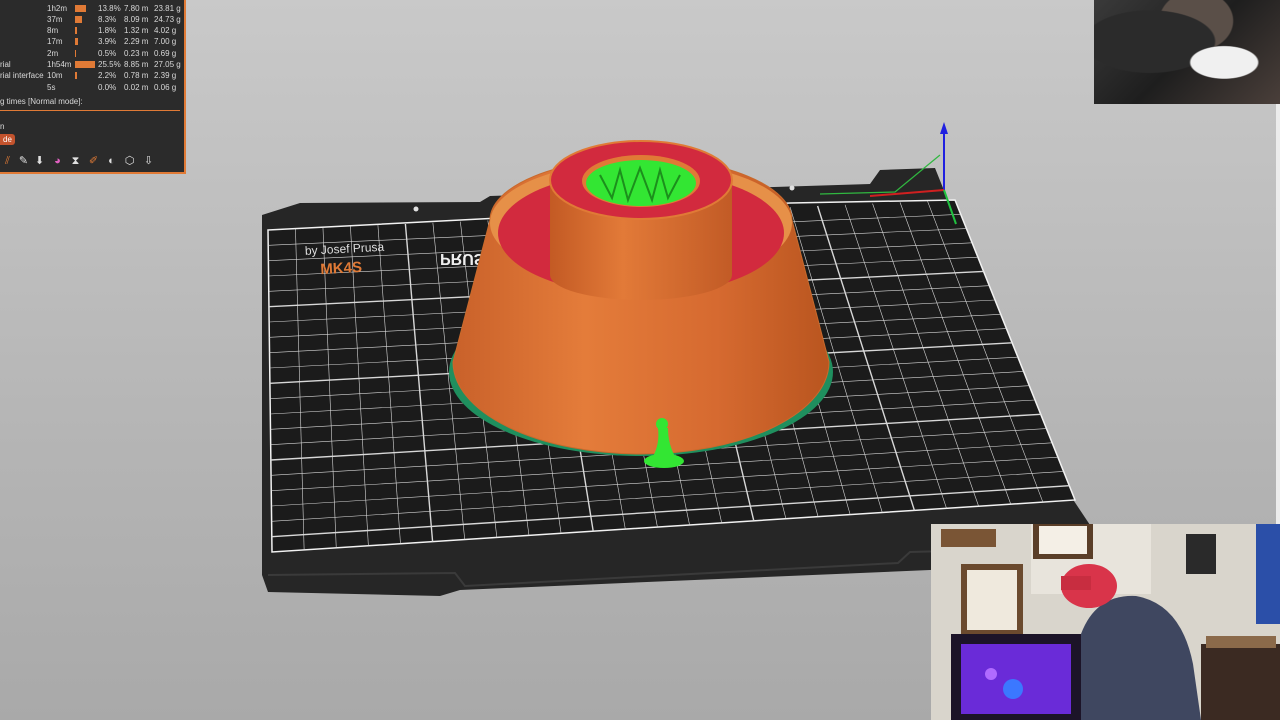  What do you see at coordinates (90, 110) in the screenshot?
I see `divider` at bounding box center [90, 110].